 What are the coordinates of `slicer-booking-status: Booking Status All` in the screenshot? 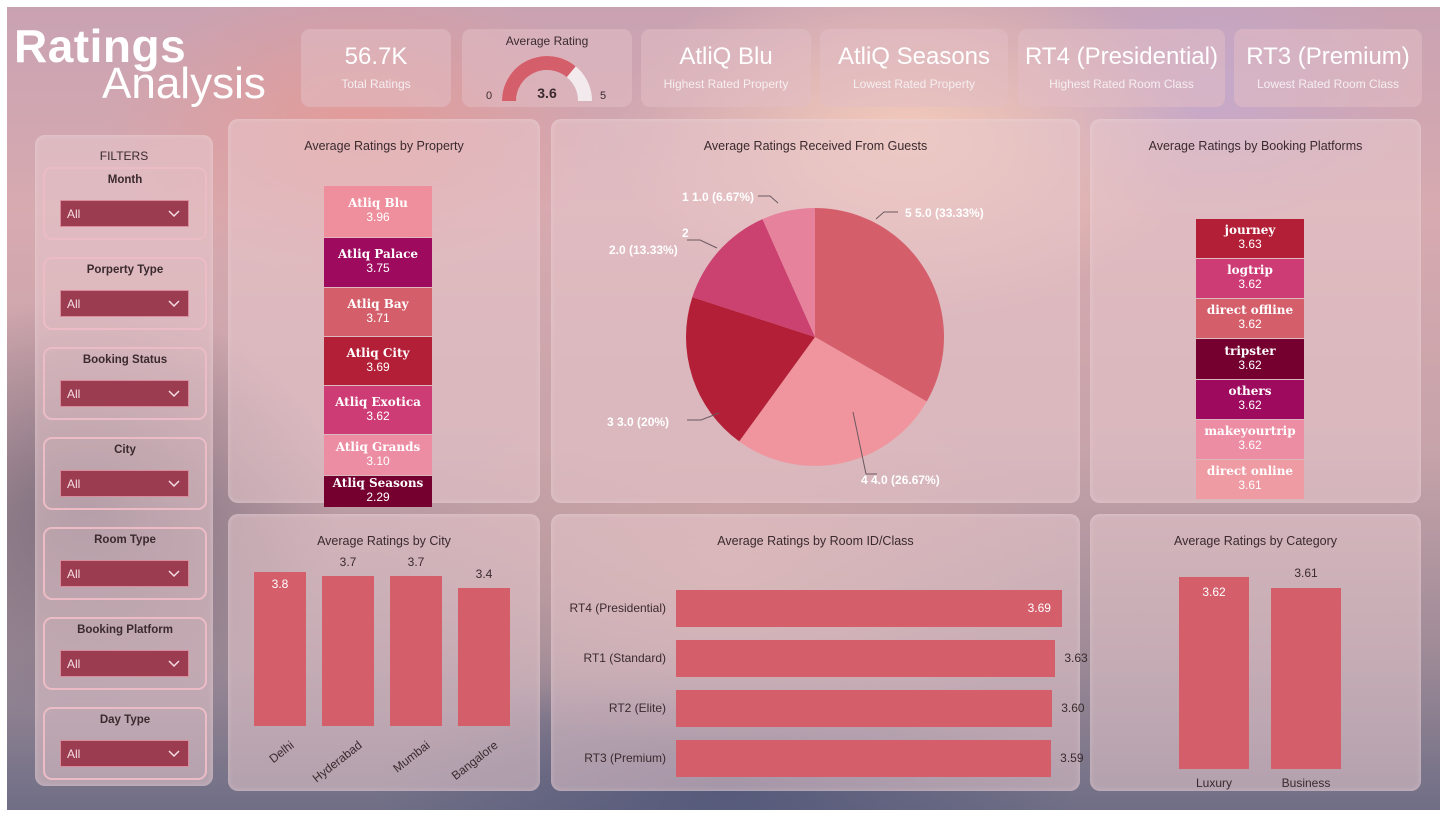 It's located at (125, 383).